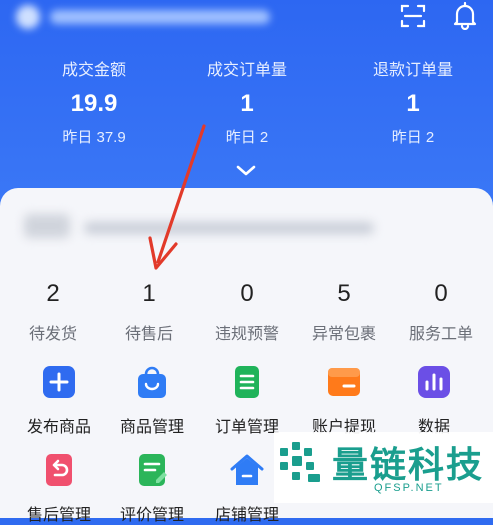  What do you see at coordinates (408, 464) in the screenshot?
I see `watermark-brand: 量链科技` at bounding box center [408, 464].